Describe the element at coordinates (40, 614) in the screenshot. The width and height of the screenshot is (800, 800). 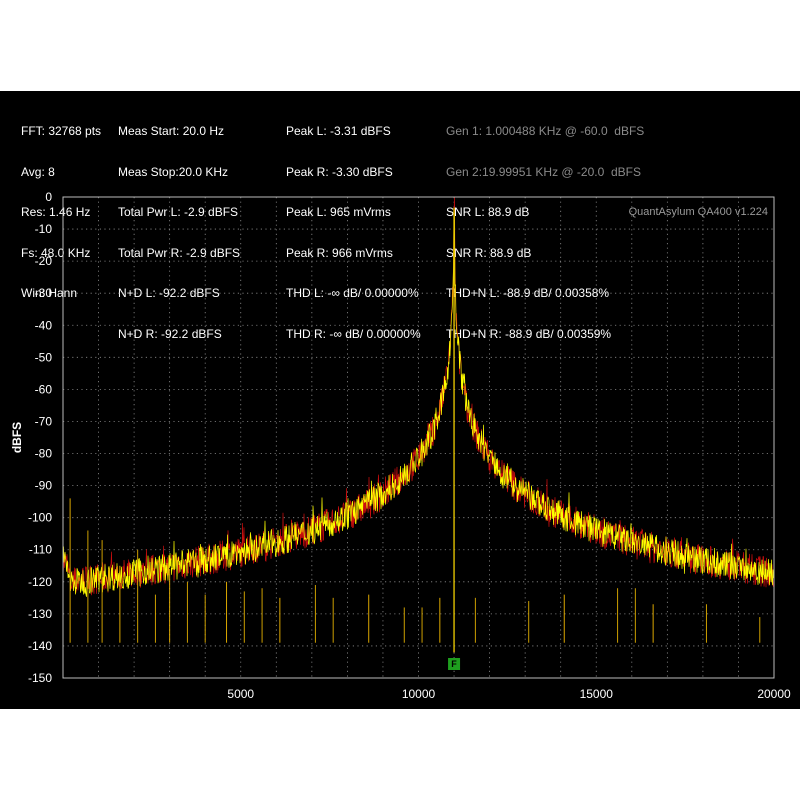
I see `y-tick-label: -130` at that location.